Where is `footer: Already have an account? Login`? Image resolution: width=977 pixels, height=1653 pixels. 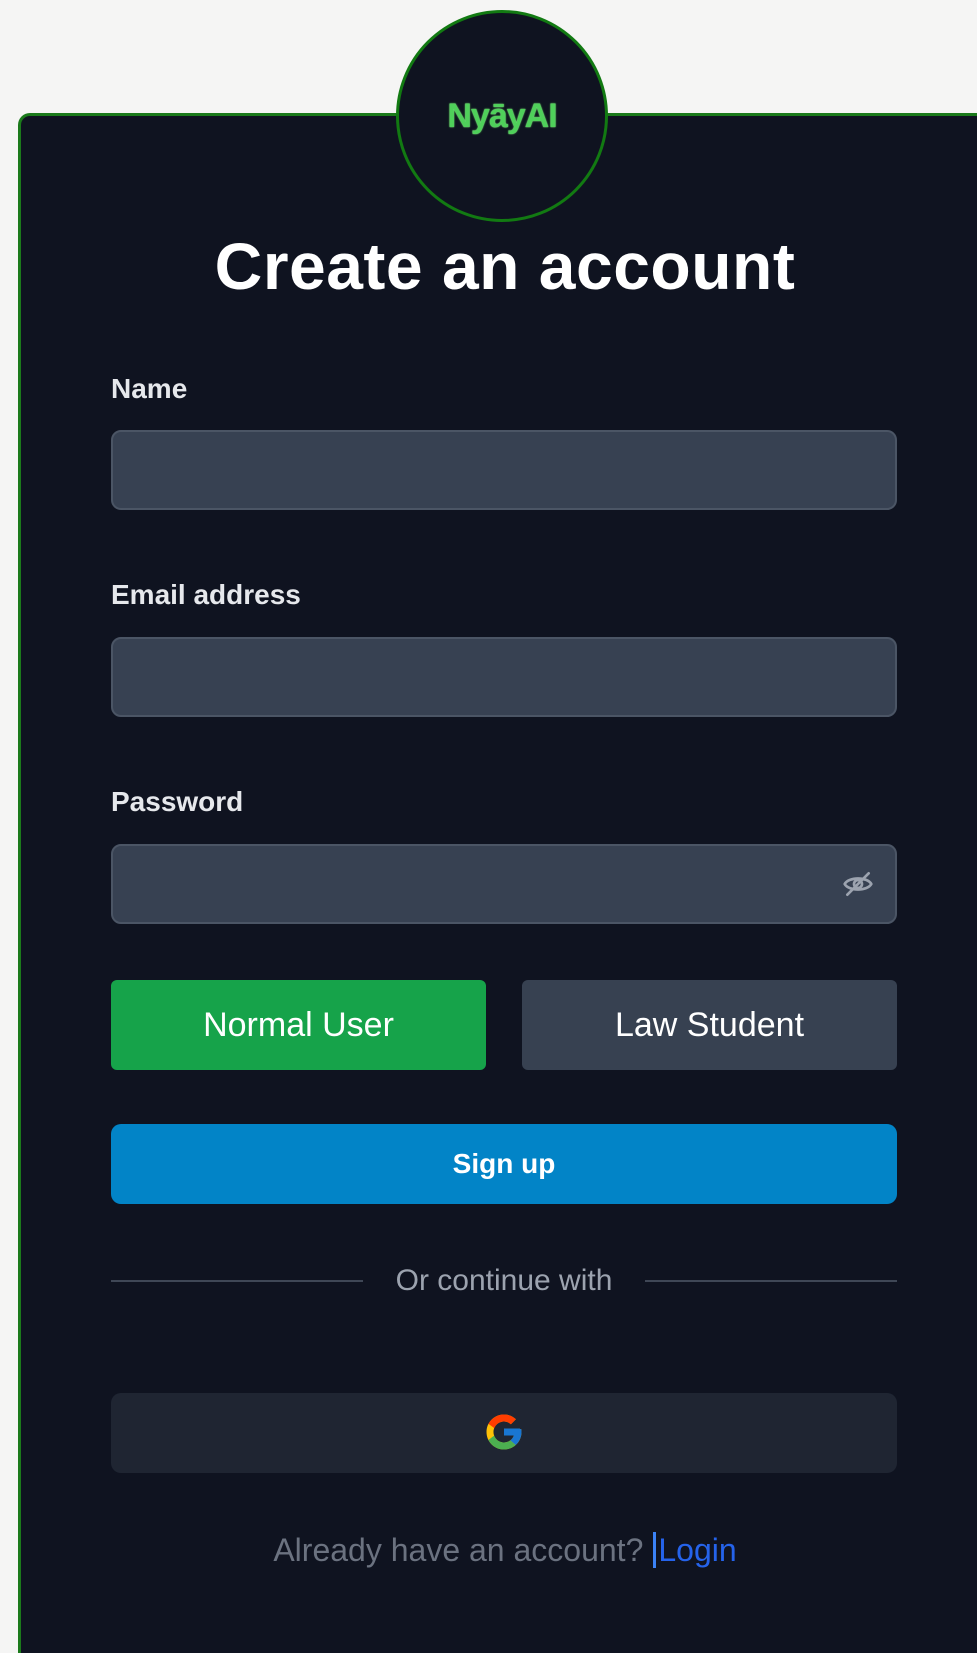 footer: Already have an account? Login is located at coordinates (488, 1550).